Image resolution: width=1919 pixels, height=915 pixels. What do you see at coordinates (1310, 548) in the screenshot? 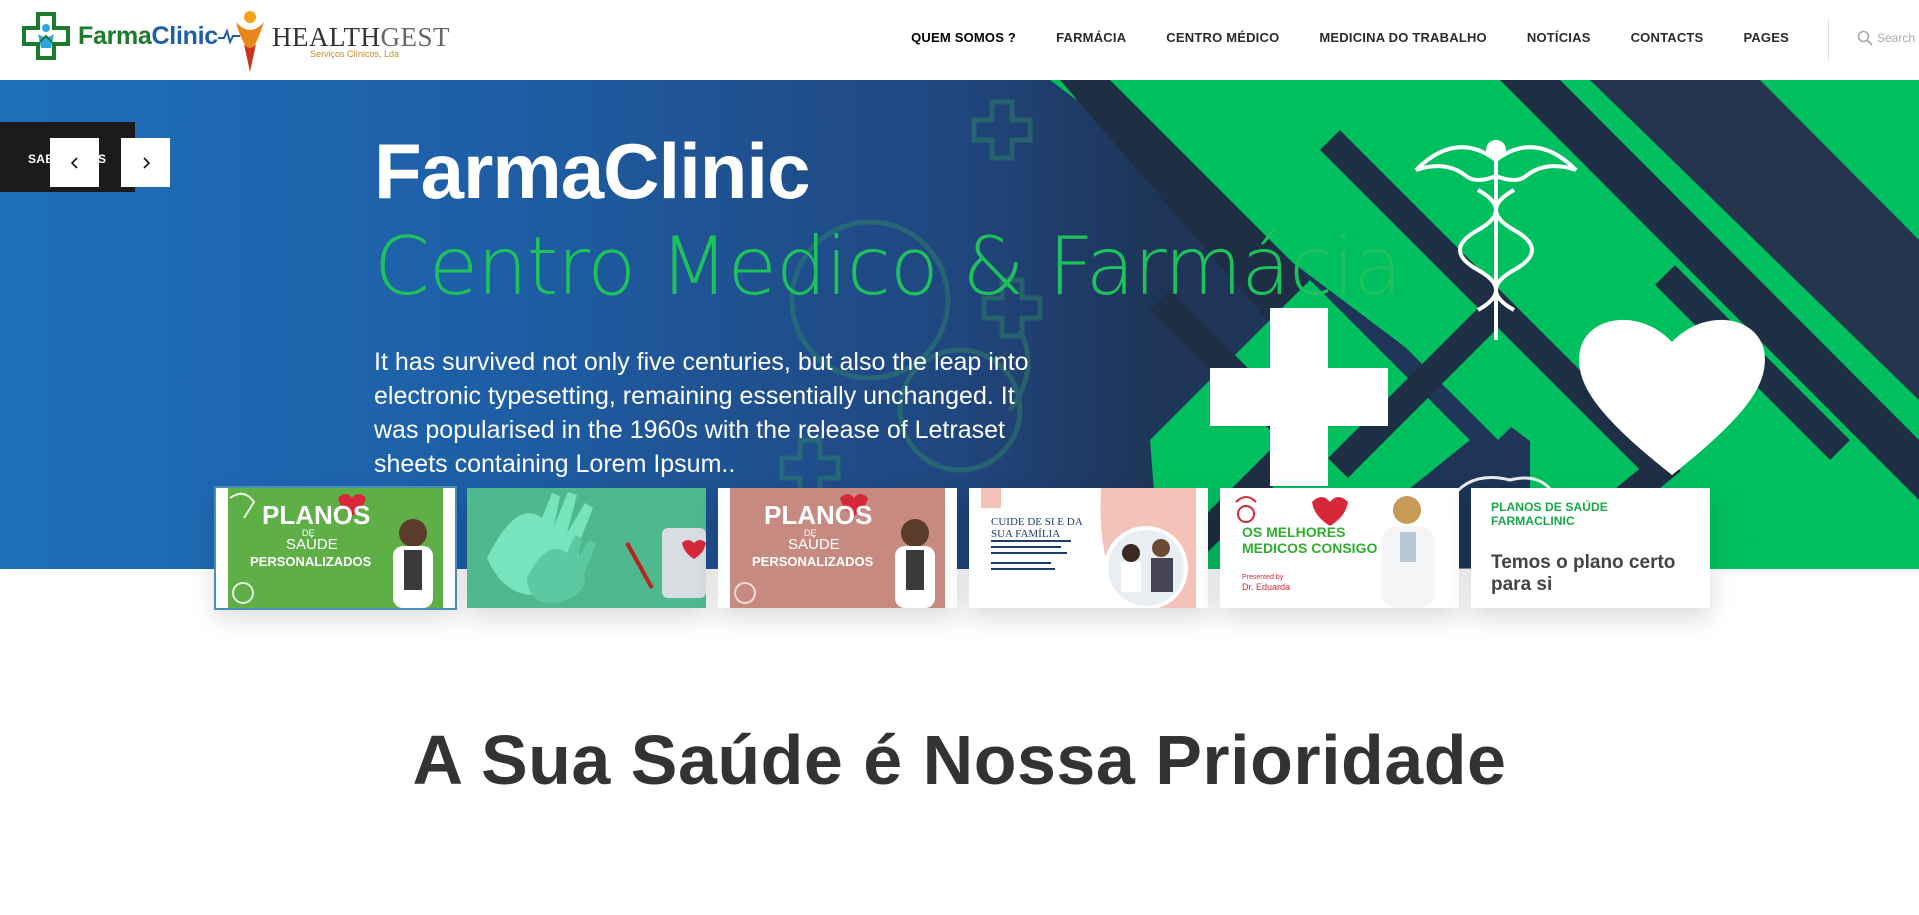
I see `thumb-card-text: MEDICOS CONSIGO` at bounding box center [1310, 548].